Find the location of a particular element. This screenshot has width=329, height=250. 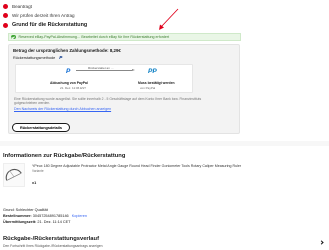

timeline-left-date: 21. Dez. 11:06 EST is located at coordinates (73, 88).